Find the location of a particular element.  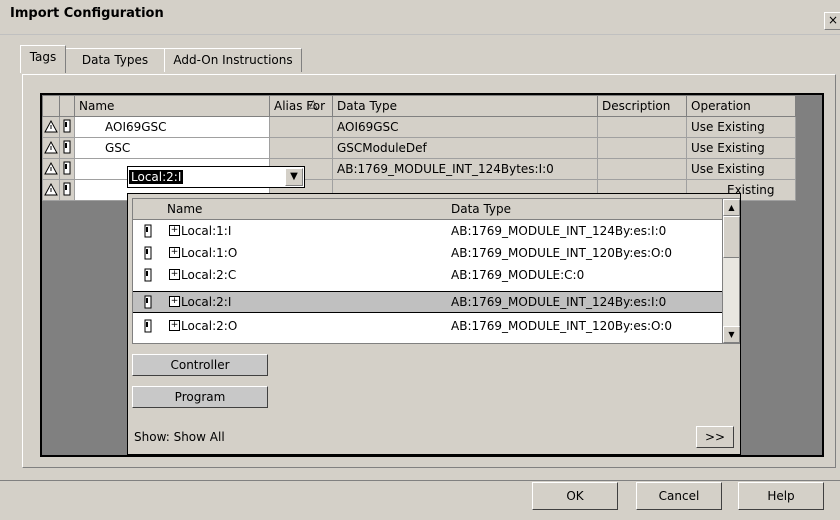

vertical-scrollbar: ▲ ▼ is located at coordinates (731, 271).